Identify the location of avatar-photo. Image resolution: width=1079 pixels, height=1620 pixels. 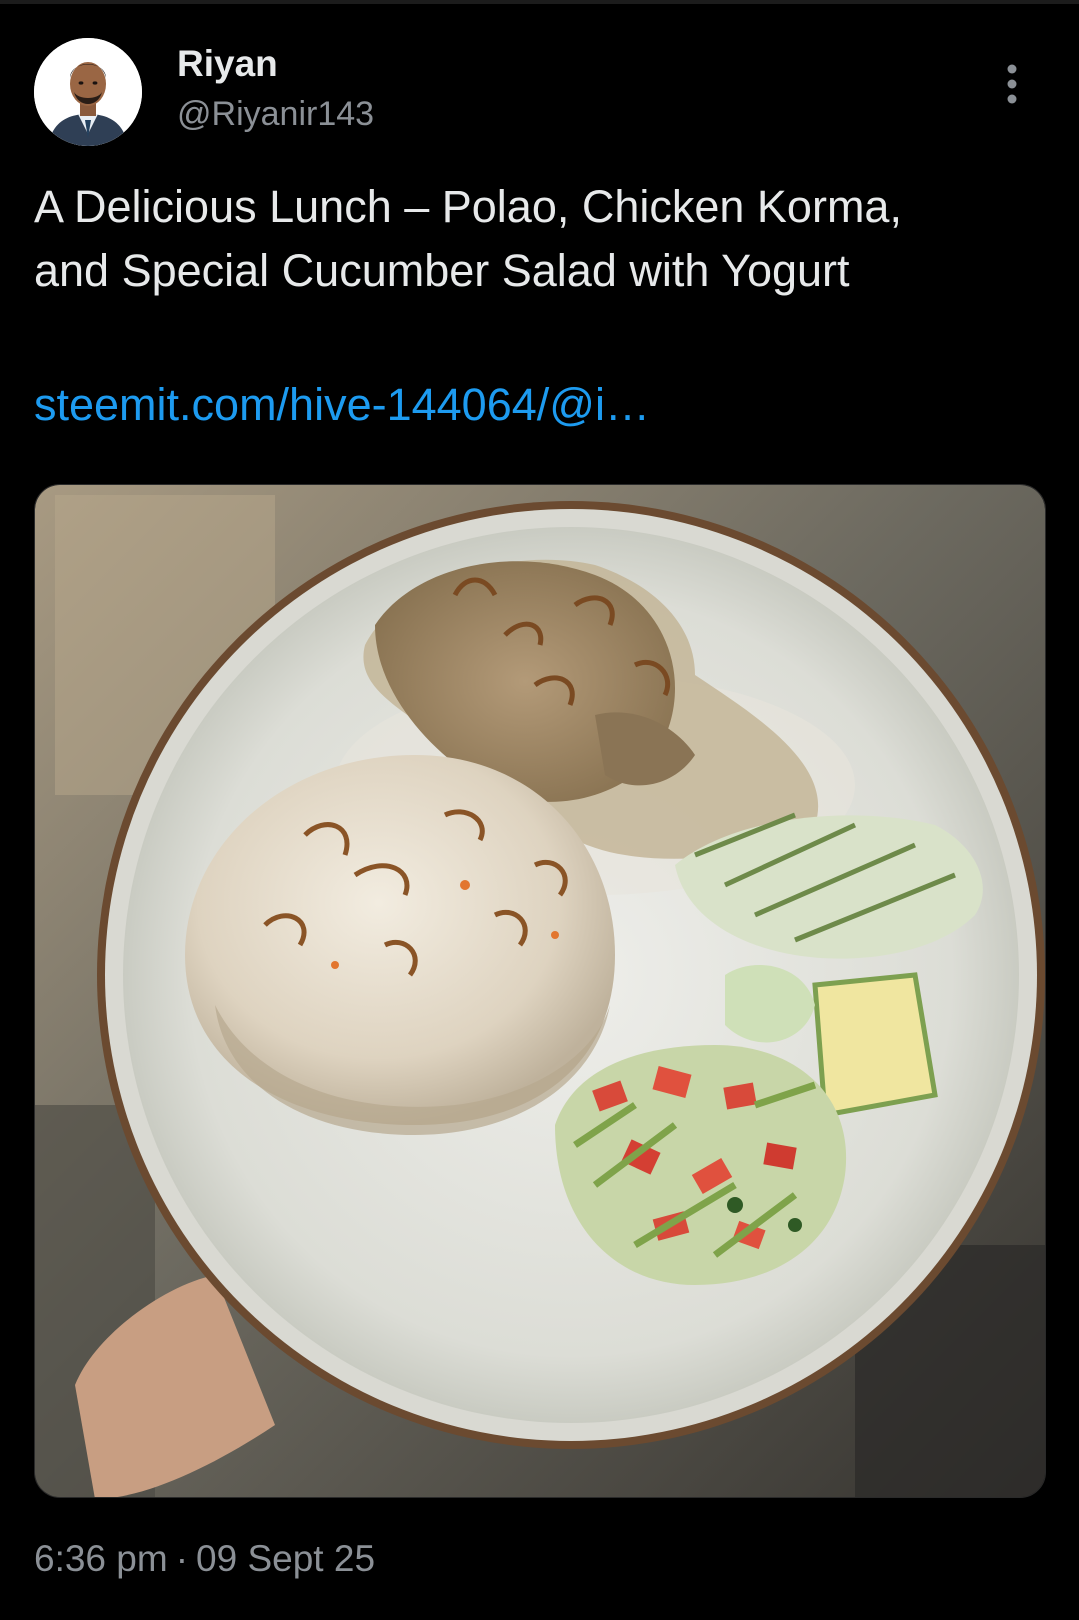
(88, 92).